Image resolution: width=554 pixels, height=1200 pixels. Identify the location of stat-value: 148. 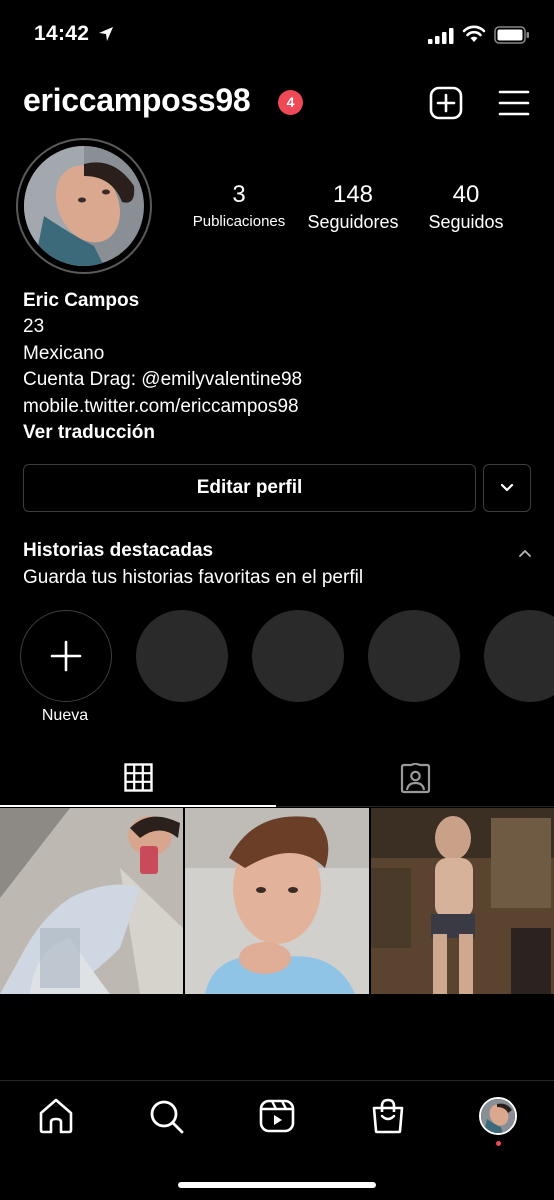
(353, 194).